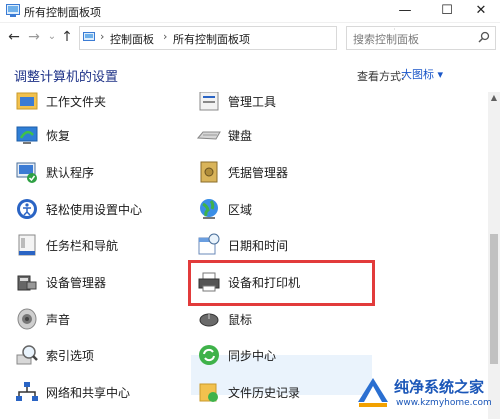 The height and width of the screenshot is (419, 500). I want to click on speaker-icon, so click(27, 319).